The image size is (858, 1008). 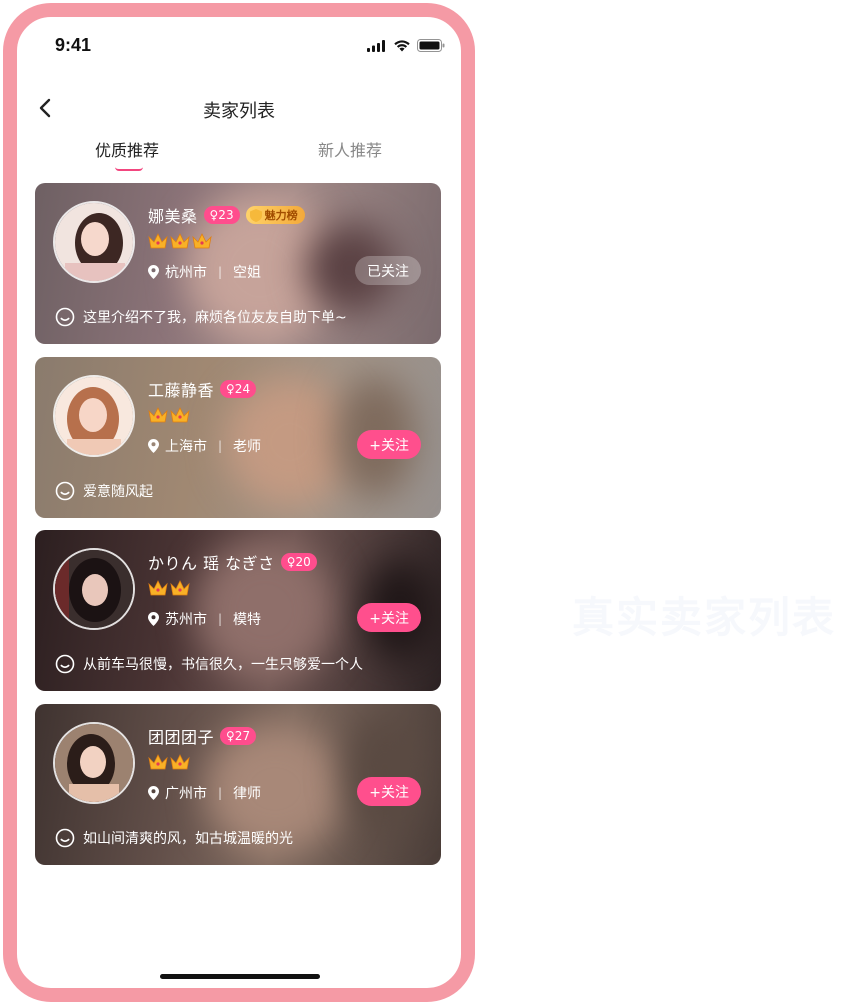 I want to click on status-icons, so click(x=406, y=45).